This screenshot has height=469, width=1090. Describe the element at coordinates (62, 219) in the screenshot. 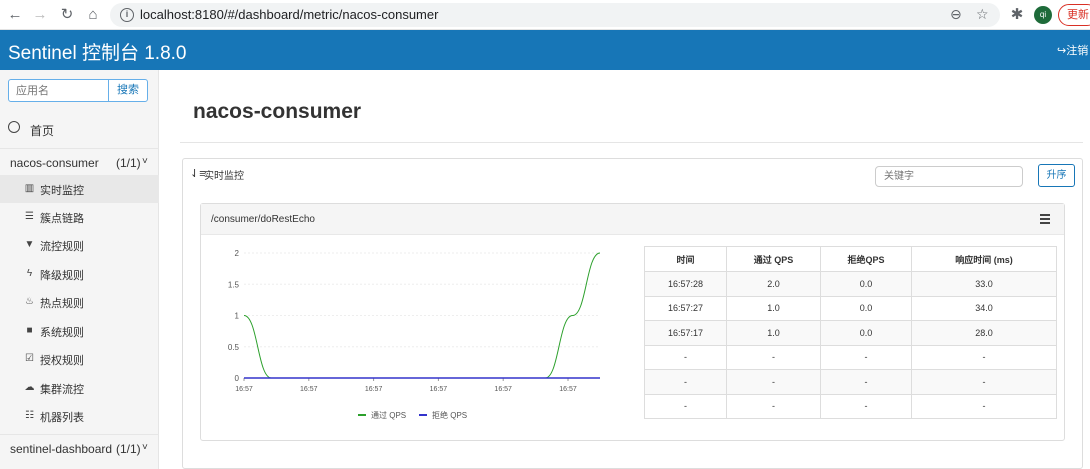

I see `sidebar-item-label: 簇点链路` at that location.